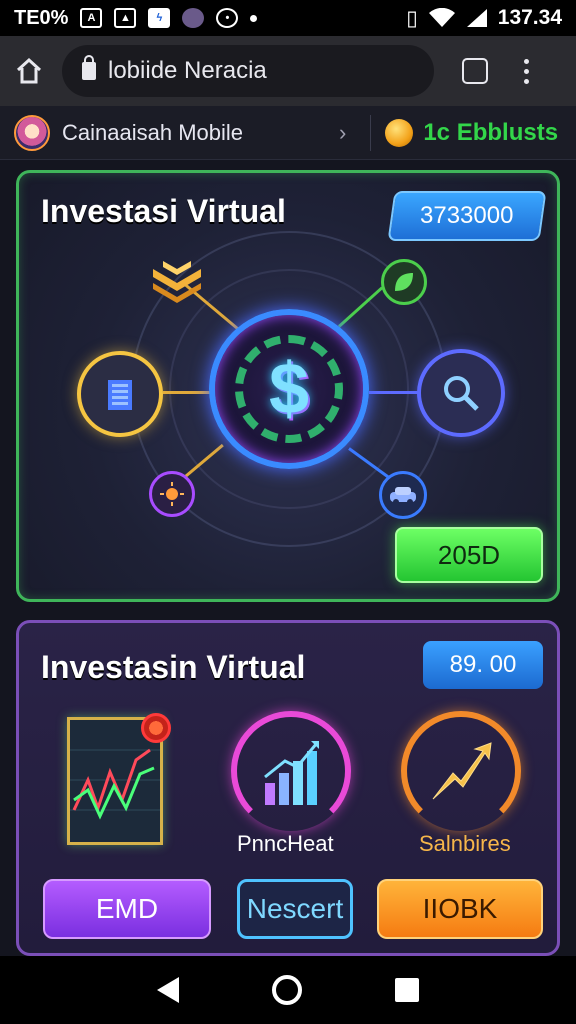  I want to click on tab-switcher-button, so click(475, 71).